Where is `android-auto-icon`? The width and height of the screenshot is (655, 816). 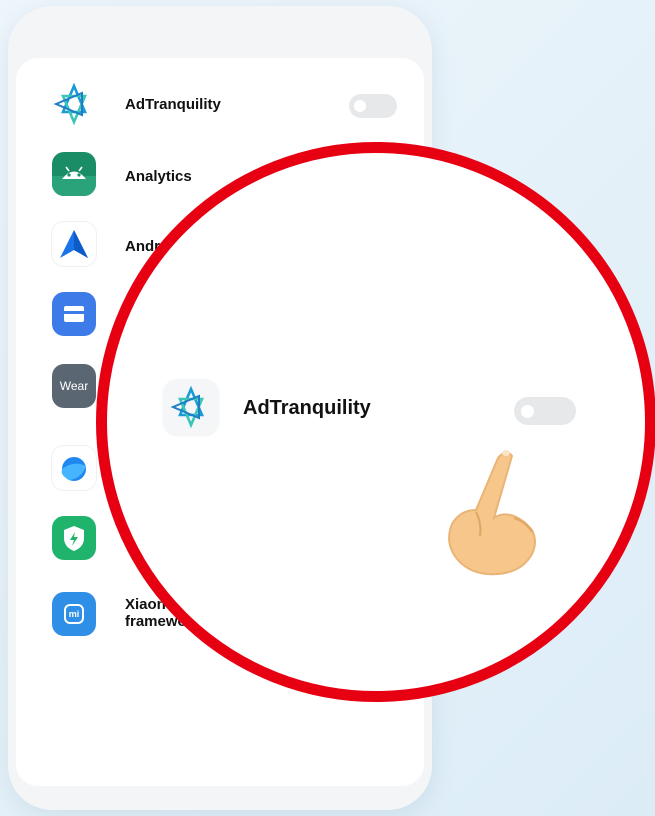 android-auto-icon is located at coordinates (74, 244).